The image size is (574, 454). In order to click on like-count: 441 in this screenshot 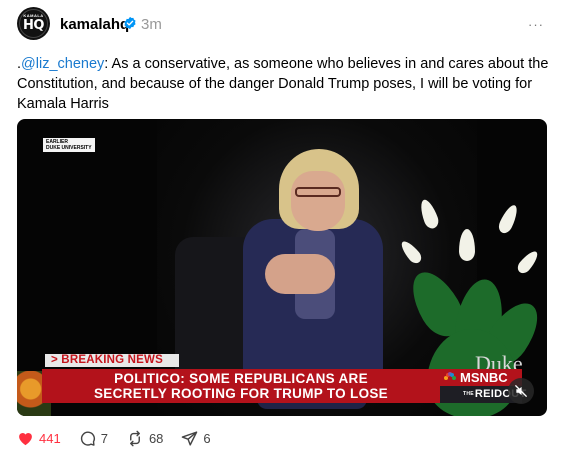, I will do `click(50, 438)`.